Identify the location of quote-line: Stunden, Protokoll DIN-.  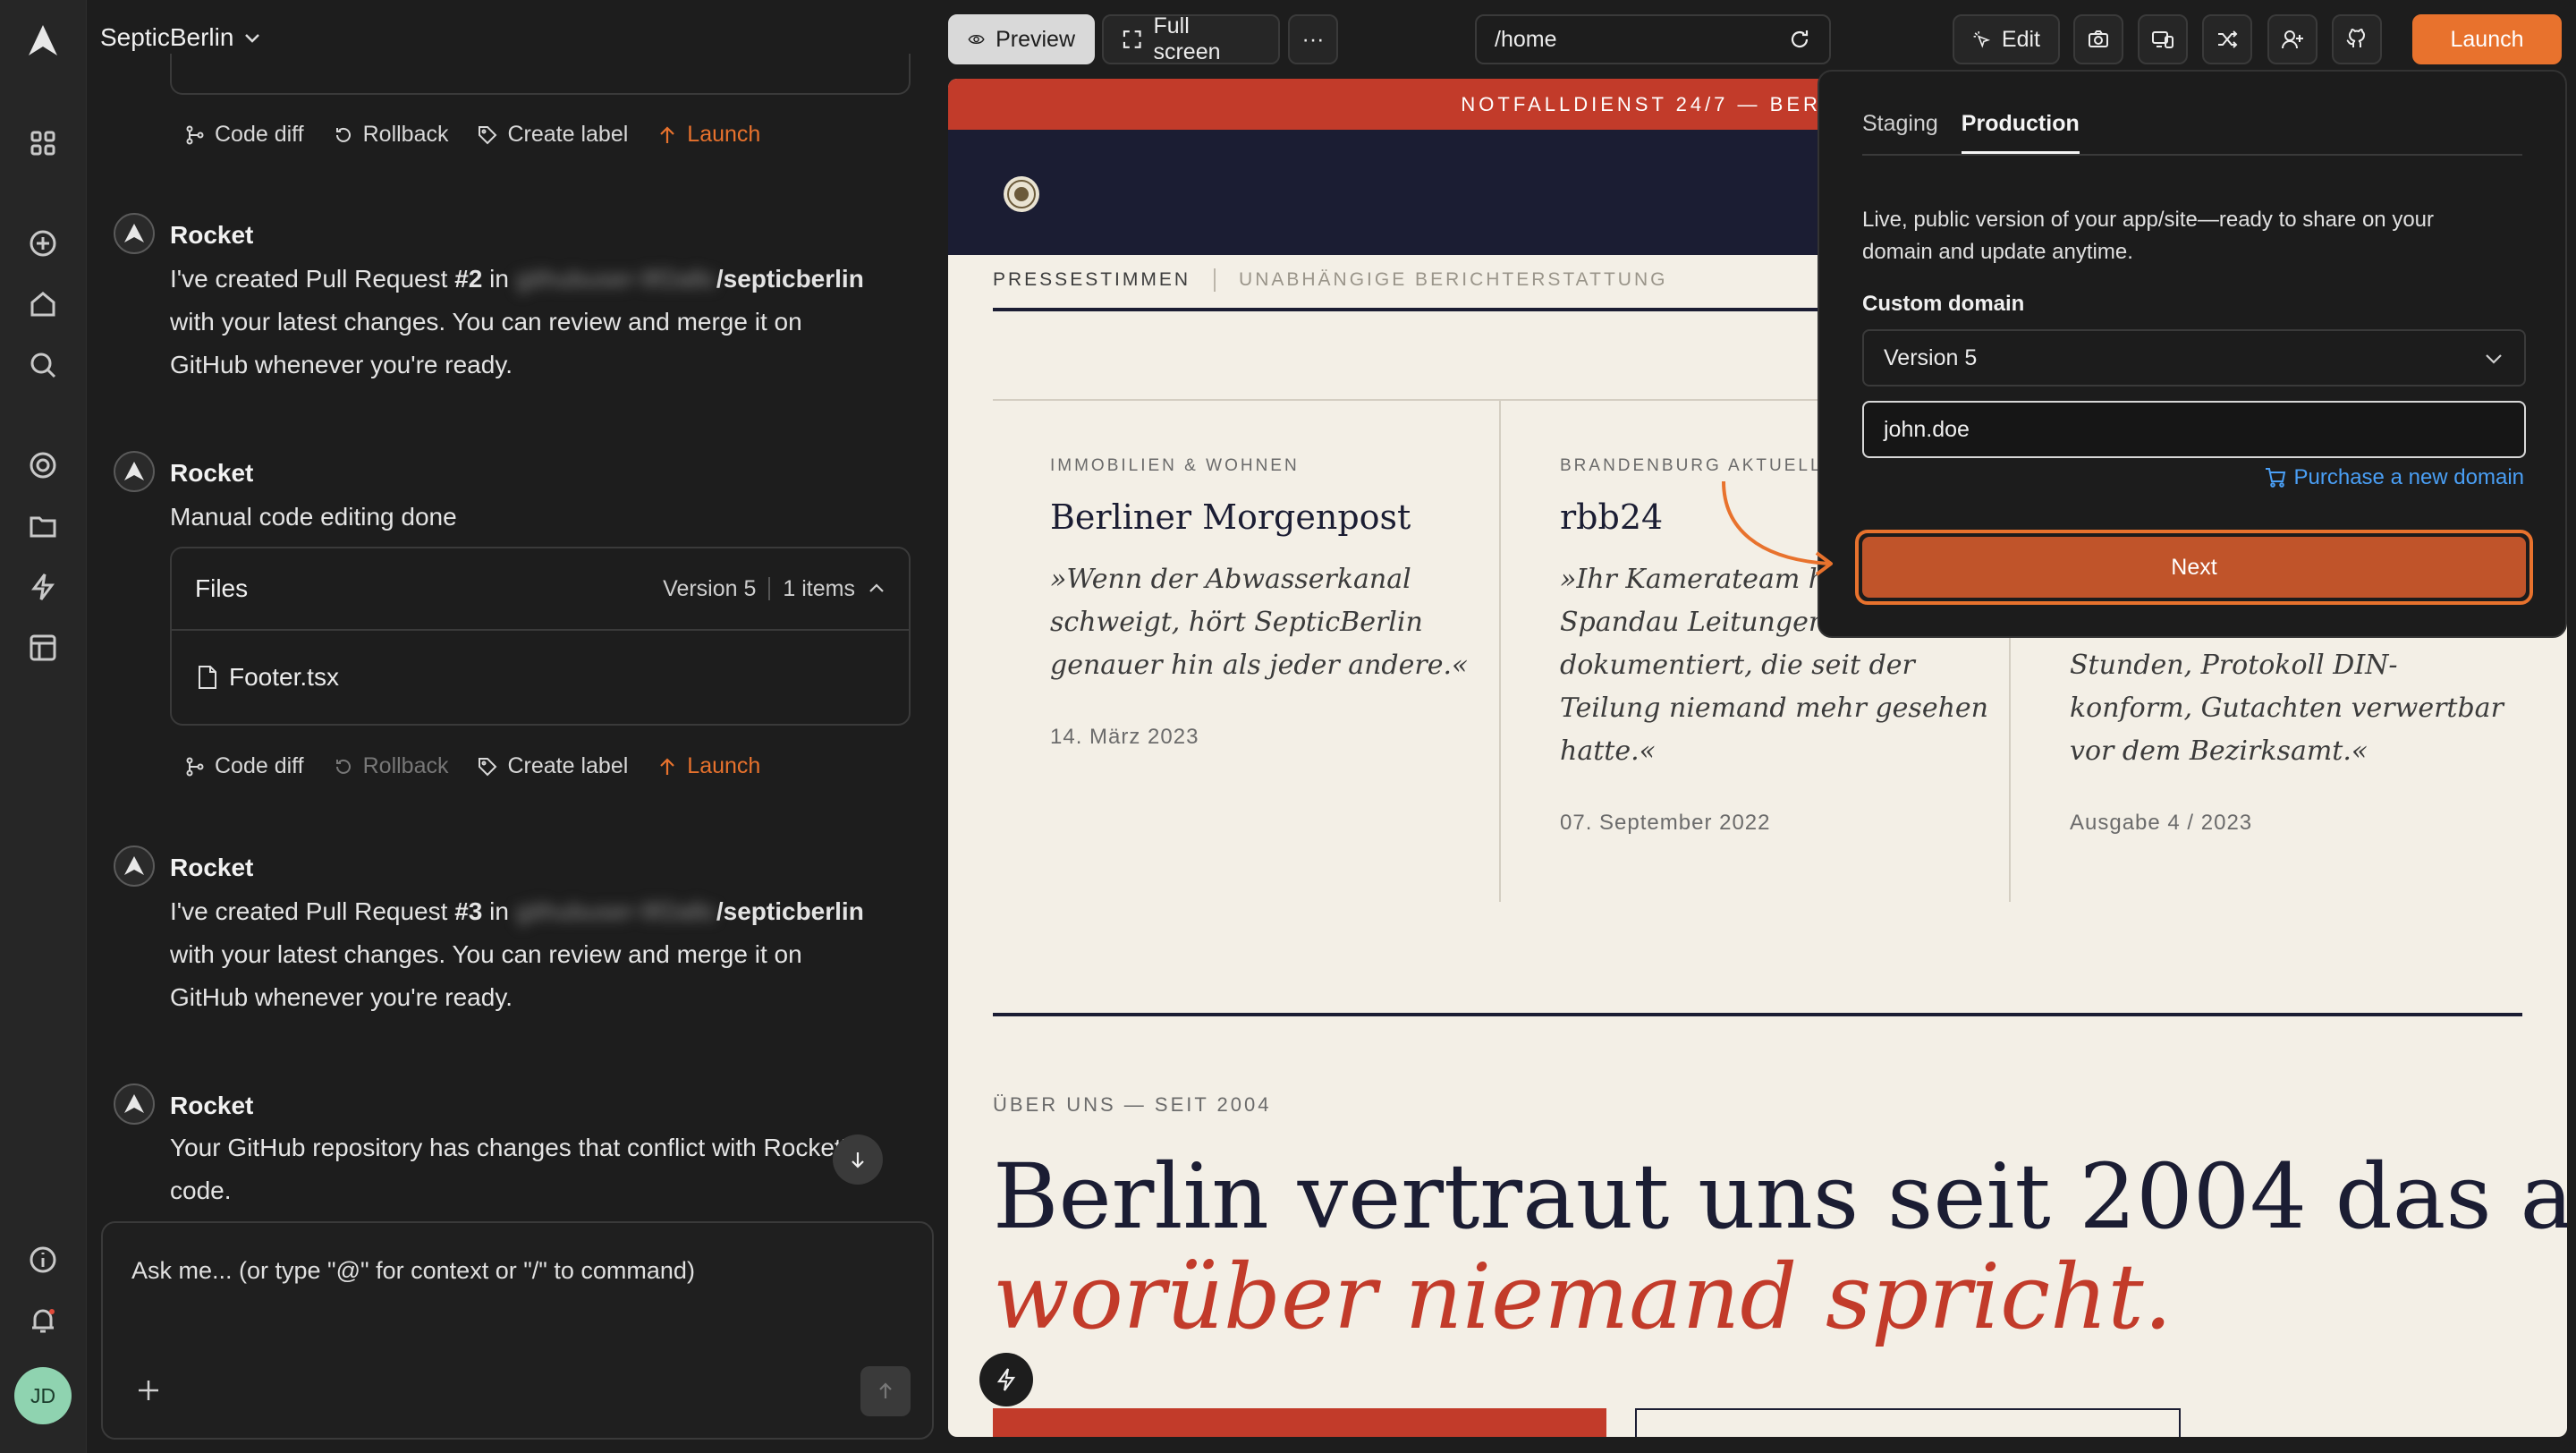
(2234, 665).